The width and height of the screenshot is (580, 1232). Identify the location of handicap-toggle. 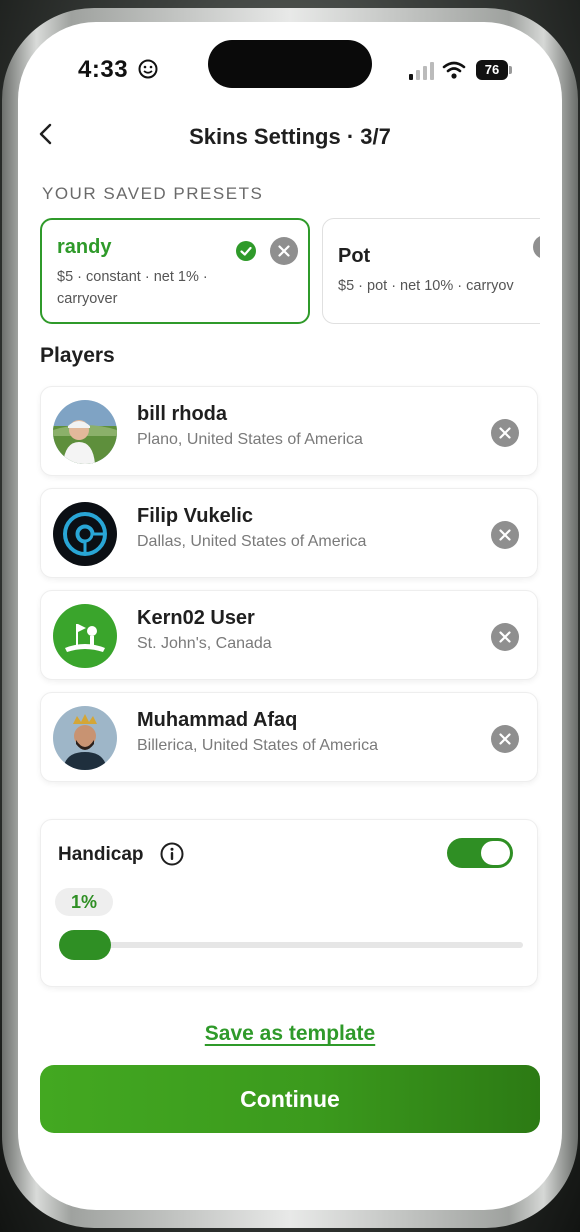
(480, 853).